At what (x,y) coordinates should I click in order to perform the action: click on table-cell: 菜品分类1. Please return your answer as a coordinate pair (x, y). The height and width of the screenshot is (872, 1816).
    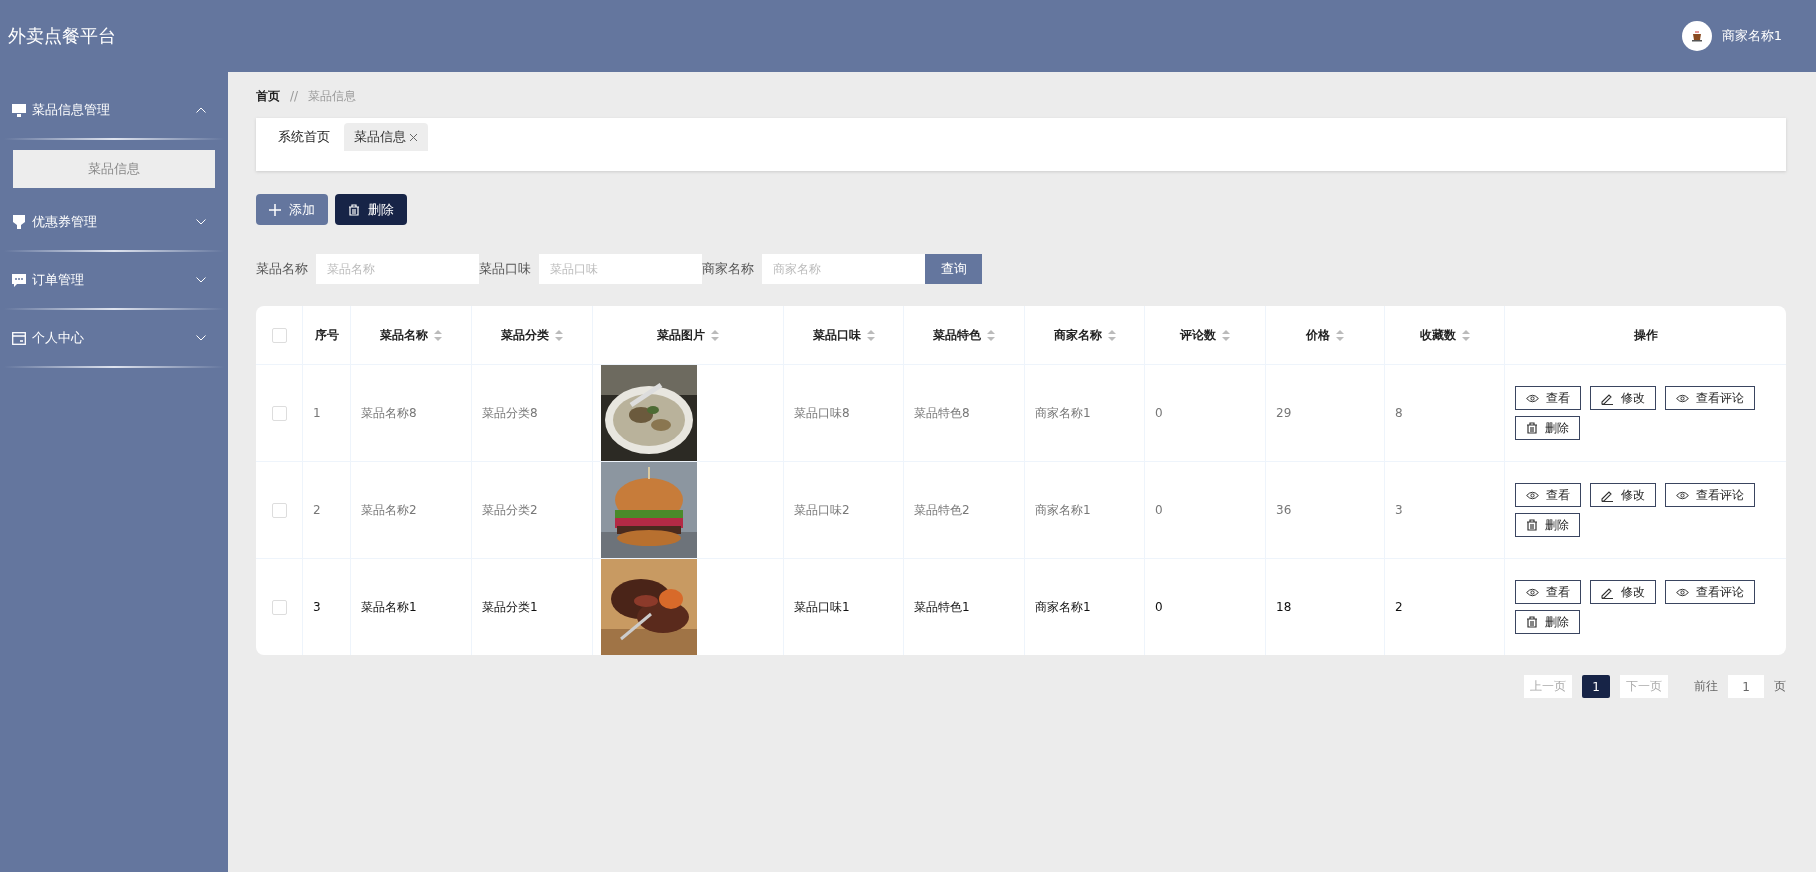
    Looking at the image, I should click on (510, 606).